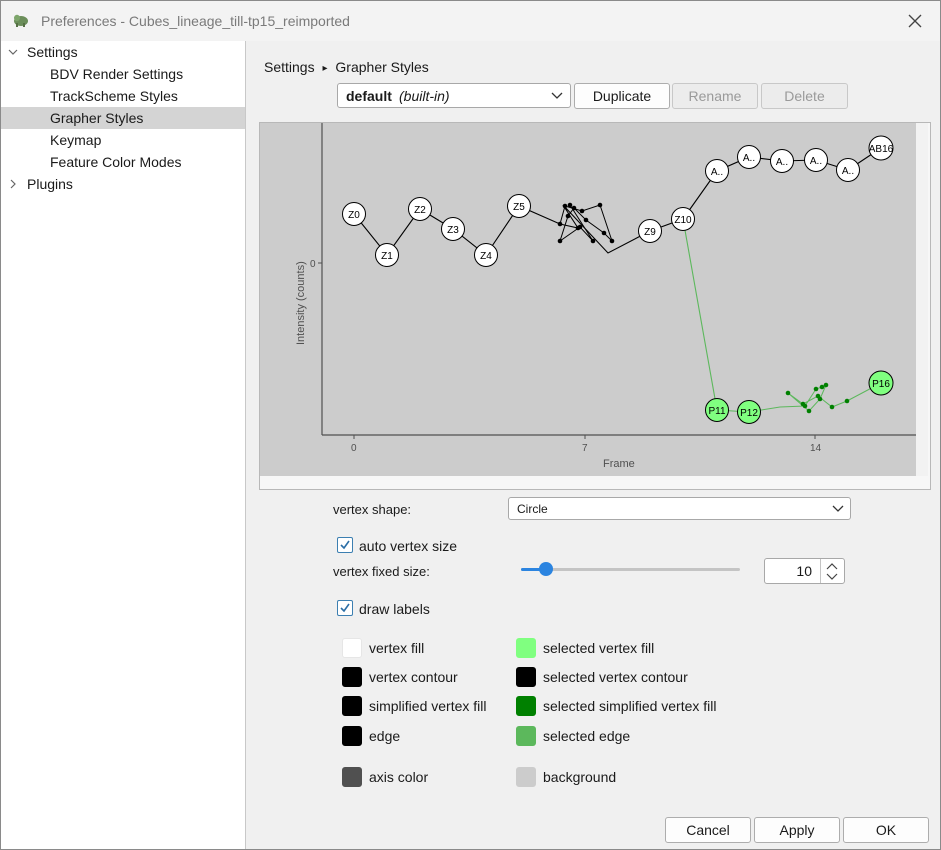 This screenshot has width=941, height=850. Describe the element at coordinates (453, 229) in the screenshot. I see `vertex: Z3` at that location.